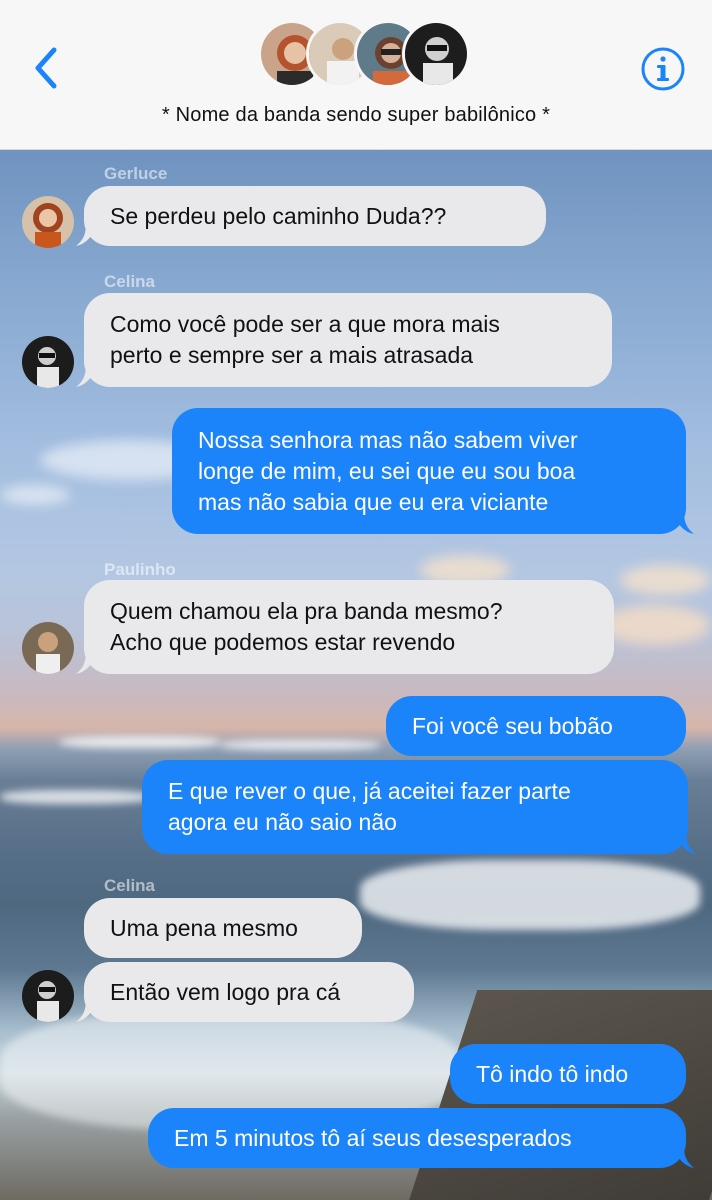 The image size is (712, 1200). I want to click on message-bubble-outgoing: Foi você seu bobão, so click(536, 726).